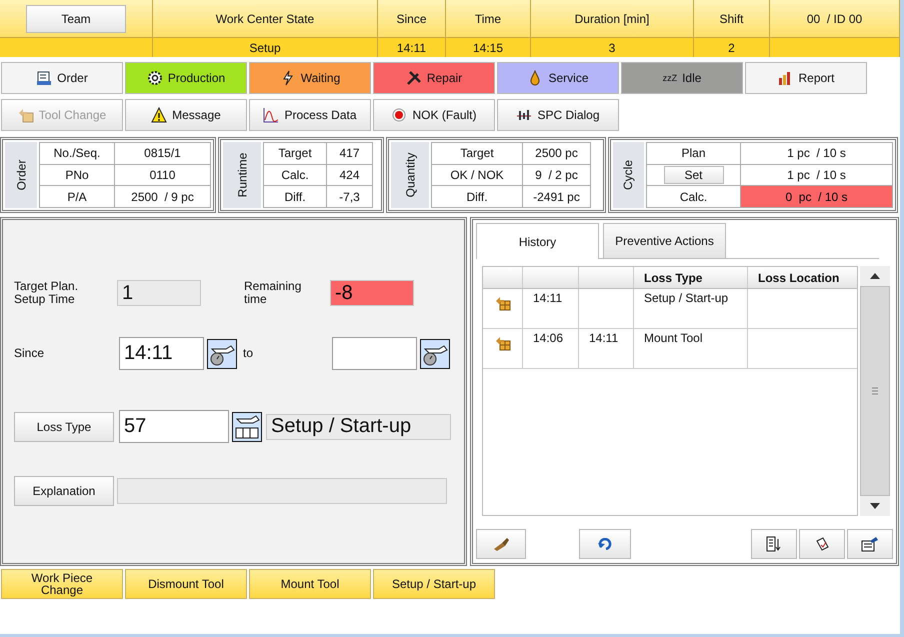  I want to click on field-label: Target Plan. Setup Time, so click(47, 293).